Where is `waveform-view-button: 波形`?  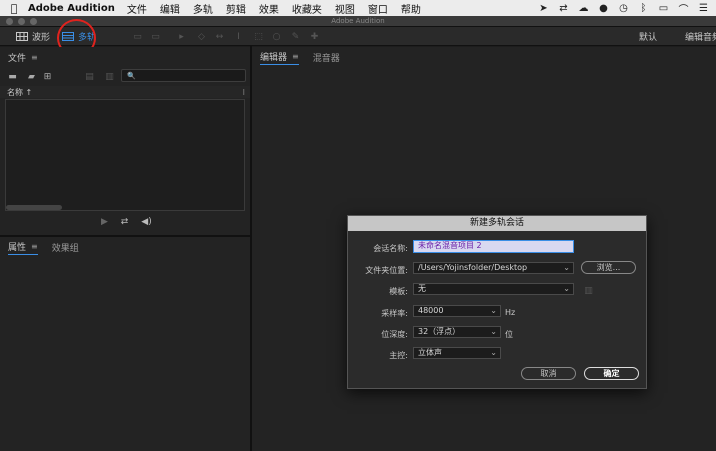
waveform-view-button: 波形 is located at coordinates (33, 36).